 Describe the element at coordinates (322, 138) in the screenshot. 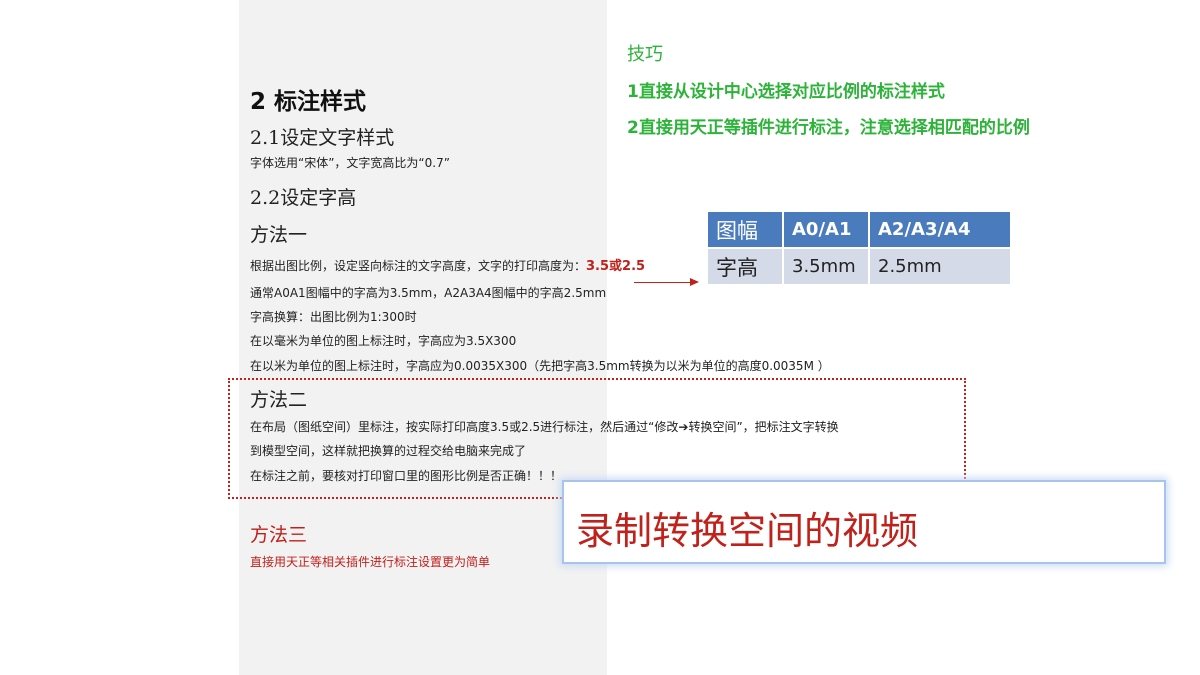

I see `subsection-text-style-title: 2.1设定文字样式` at that location.